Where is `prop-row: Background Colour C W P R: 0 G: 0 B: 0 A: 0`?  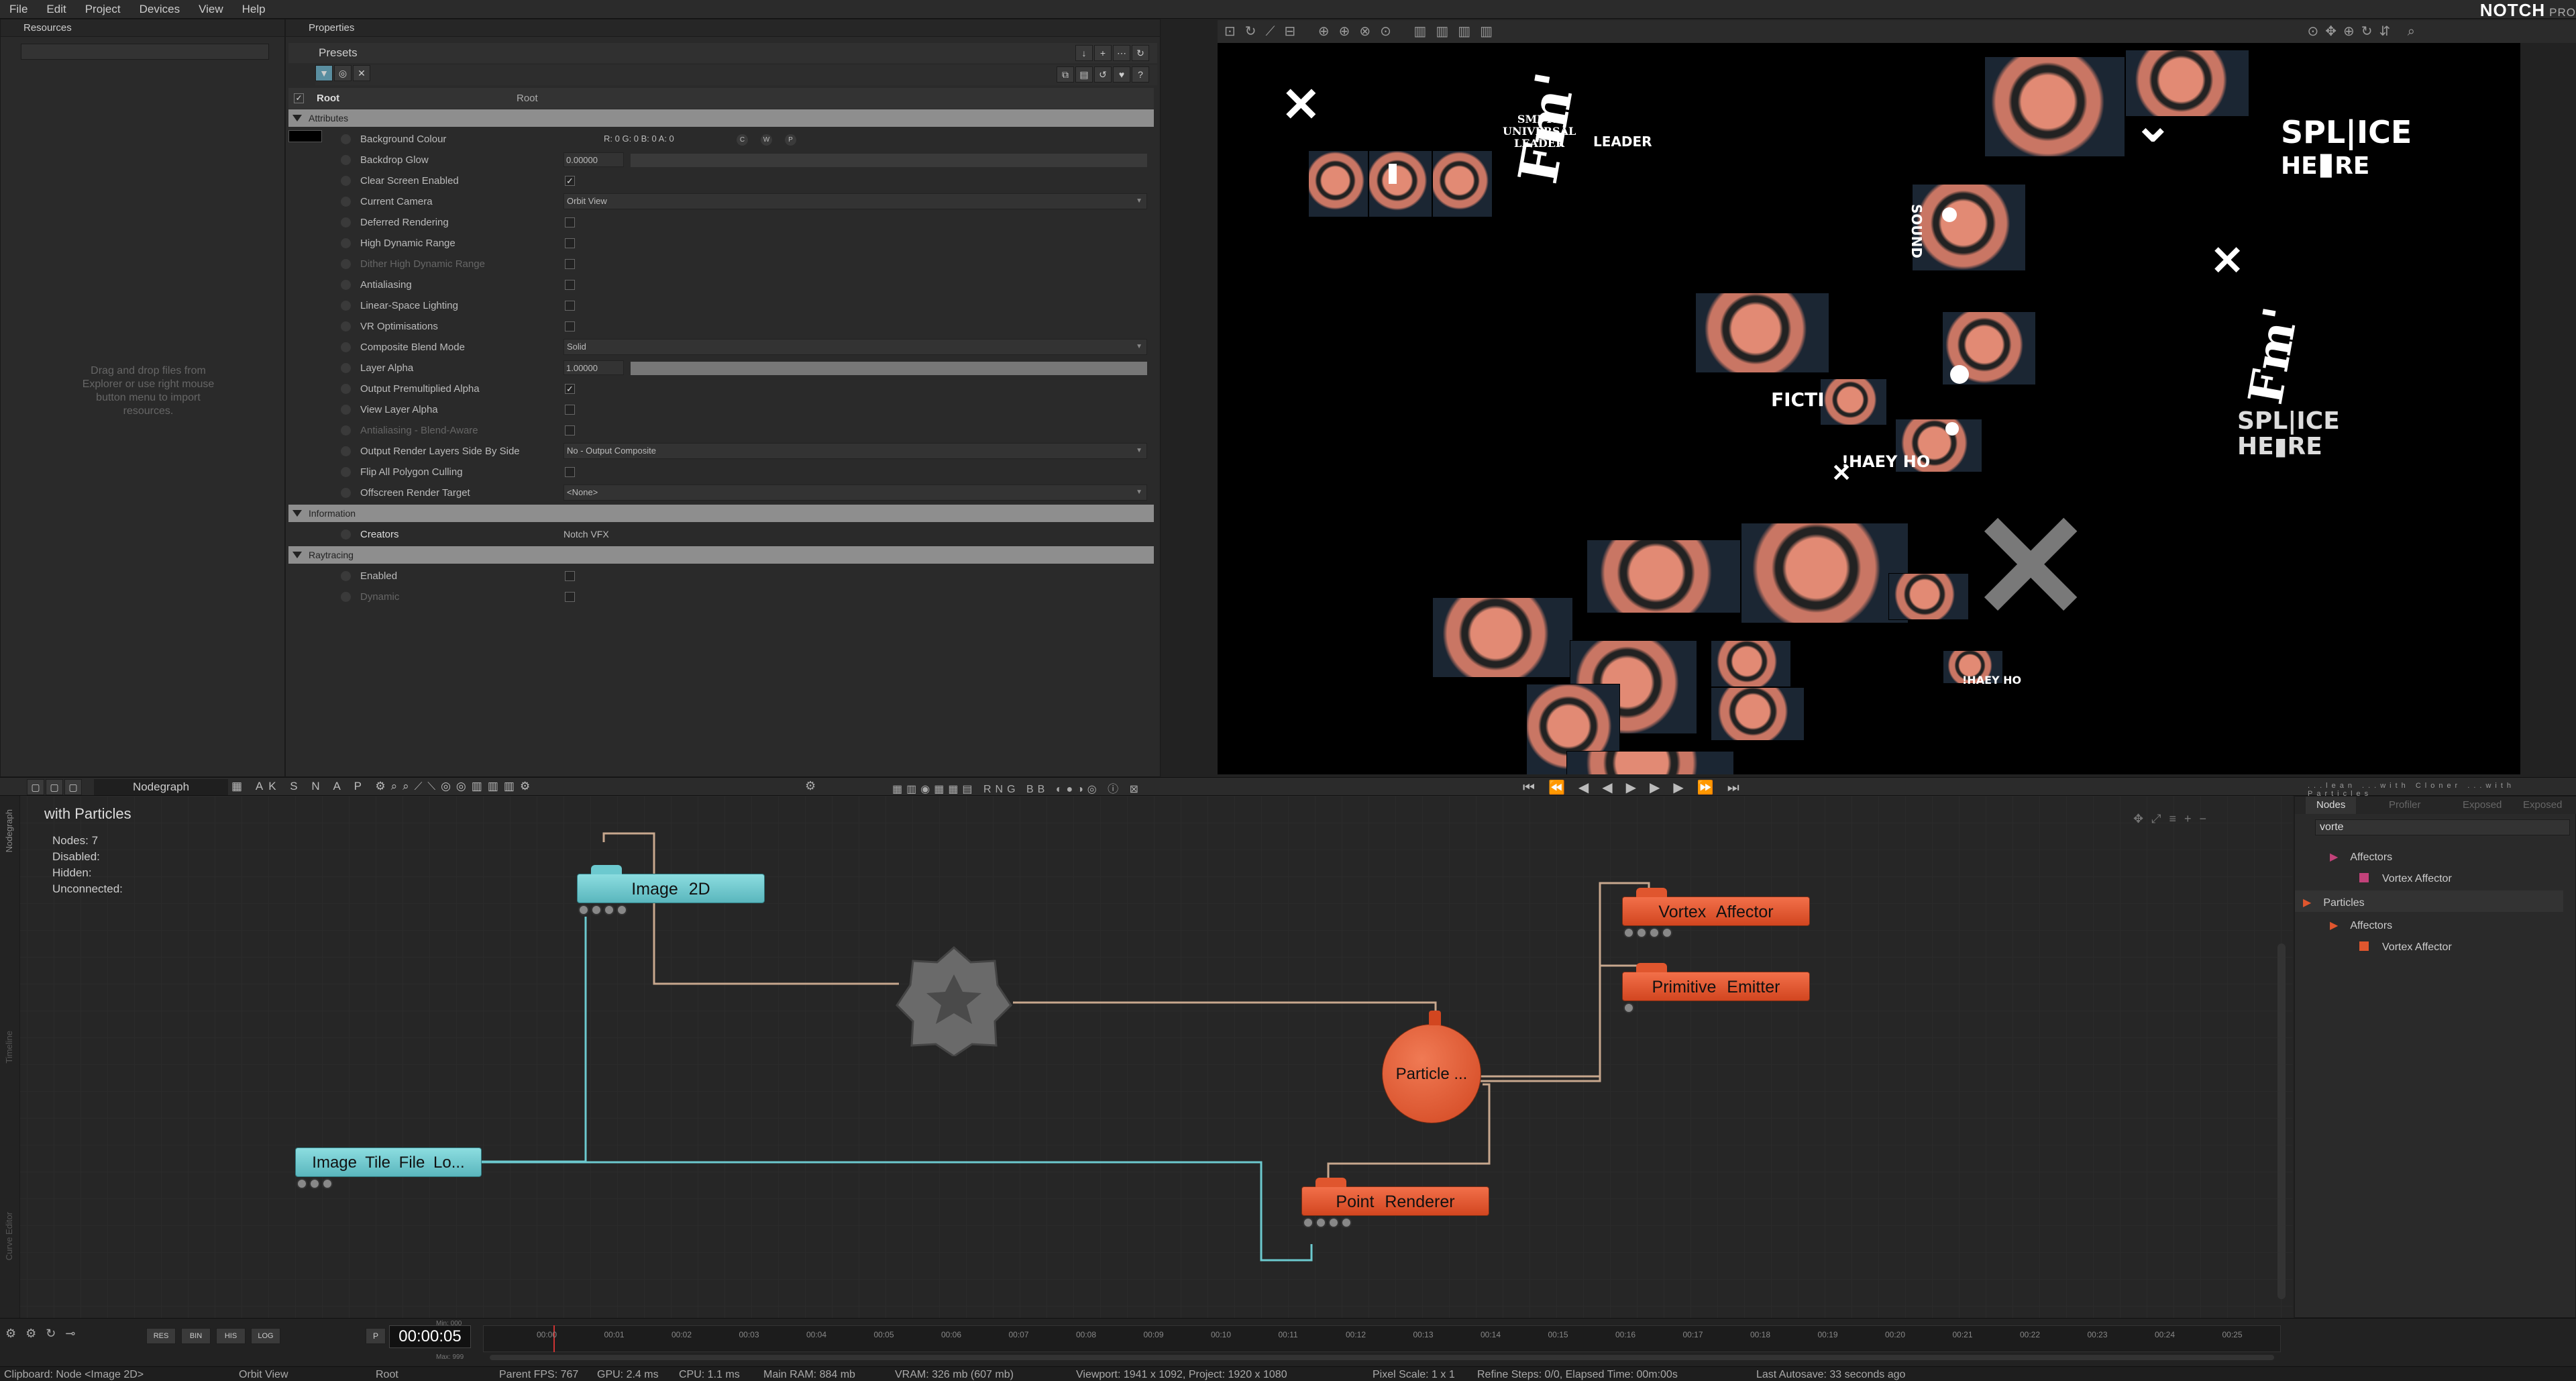 prop-row: Background Colour C W P R: 0 G: 0 B: 0 A: 0 is located at coordinates (721, 139).